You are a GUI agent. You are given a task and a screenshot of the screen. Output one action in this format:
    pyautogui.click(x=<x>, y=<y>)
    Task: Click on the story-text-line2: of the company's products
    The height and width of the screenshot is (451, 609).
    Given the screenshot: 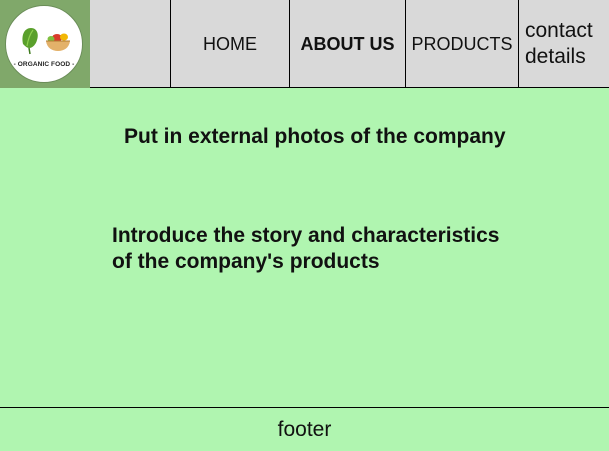 What is the action you would take?
    pyautogui.click(x=246, y=261)
    